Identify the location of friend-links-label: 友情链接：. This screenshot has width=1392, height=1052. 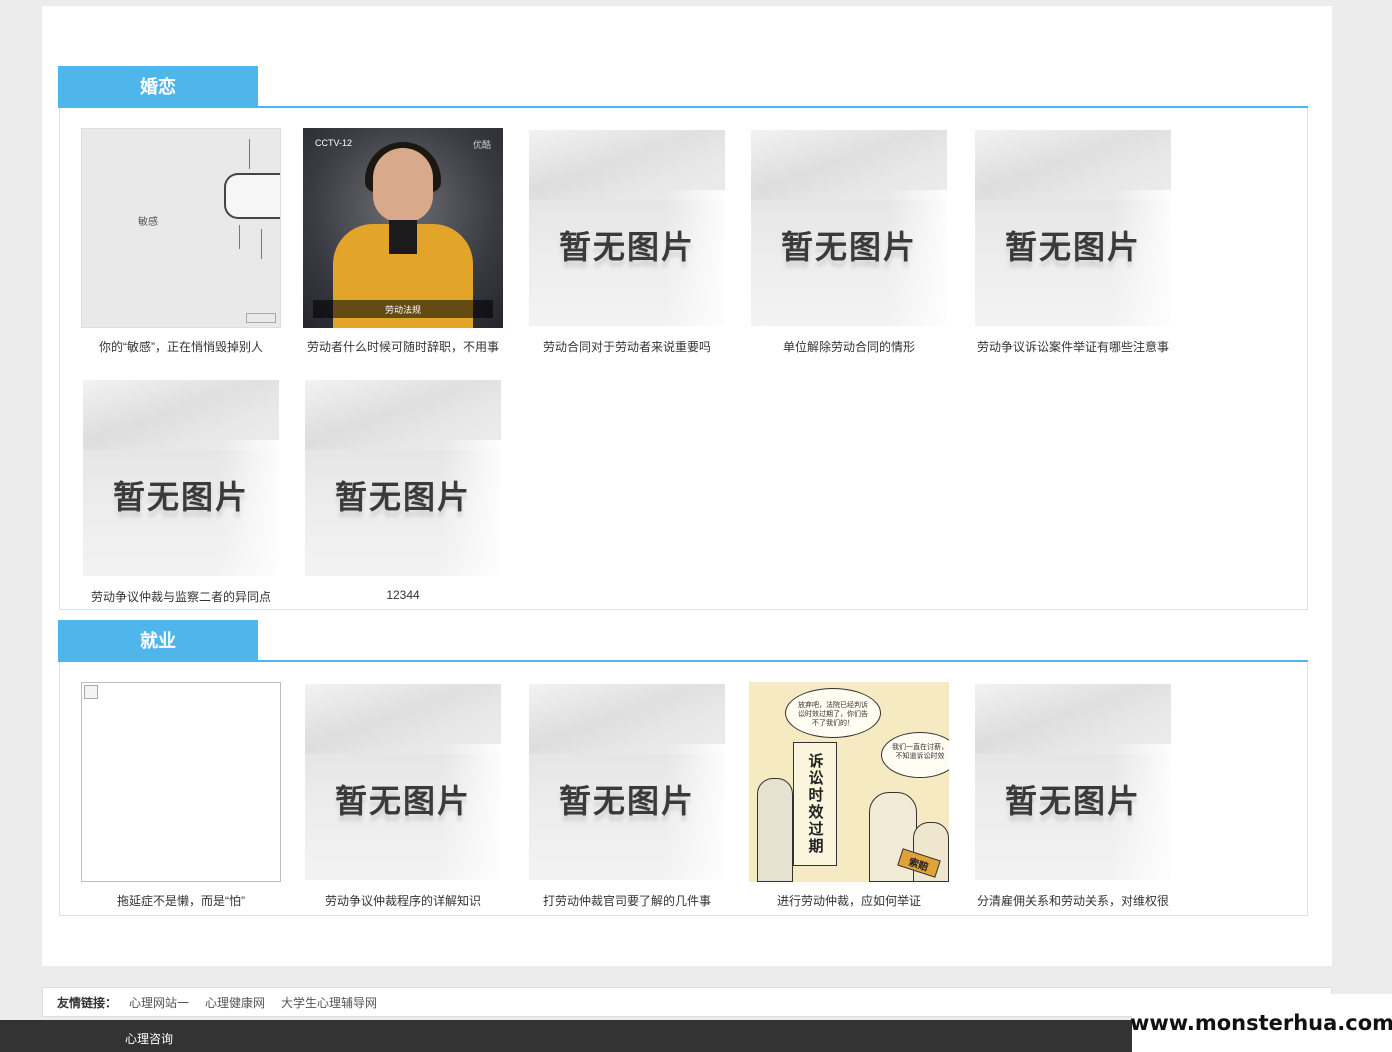
(87, 1002).